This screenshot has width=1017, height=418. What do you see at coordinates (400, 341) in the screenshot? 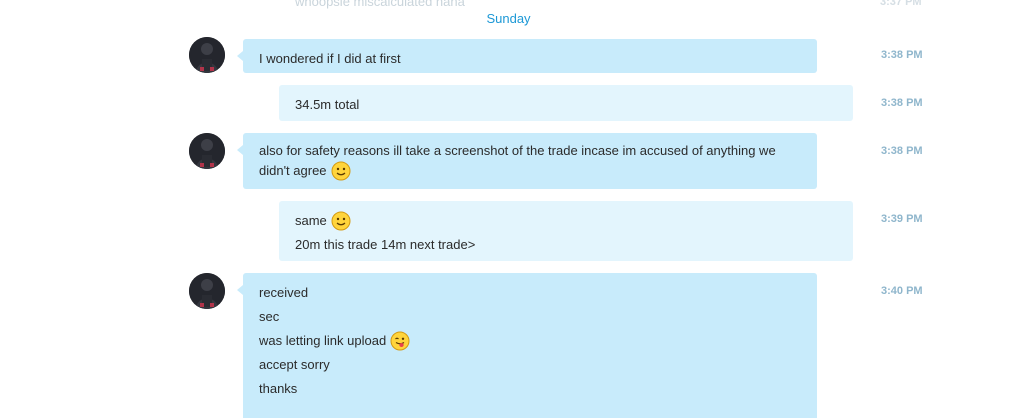
I see `tongue-wink-emoji-icon` at bounding box center [400, 341].